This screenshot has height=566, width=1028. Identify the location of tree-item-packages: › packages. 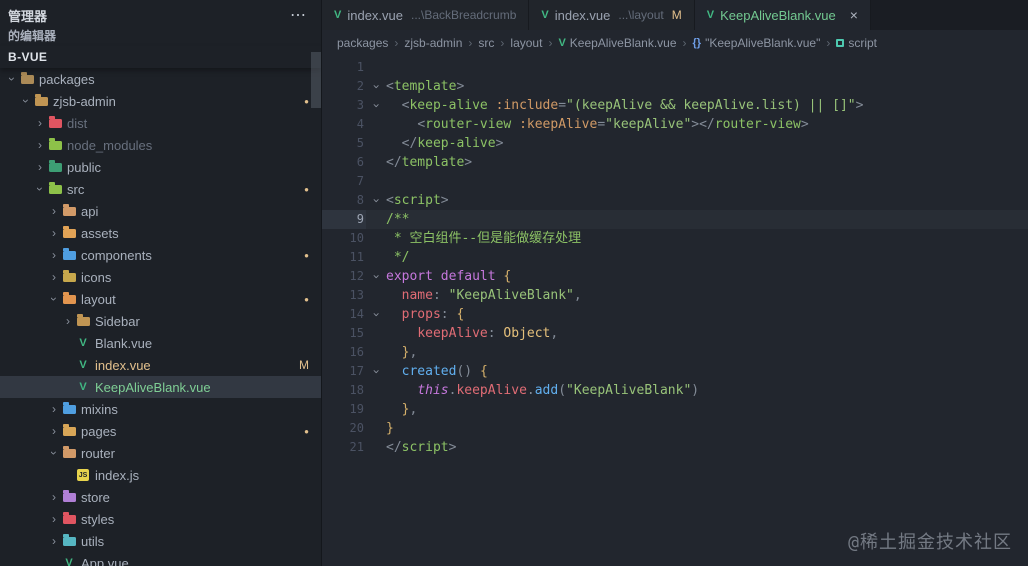
(160, 79).